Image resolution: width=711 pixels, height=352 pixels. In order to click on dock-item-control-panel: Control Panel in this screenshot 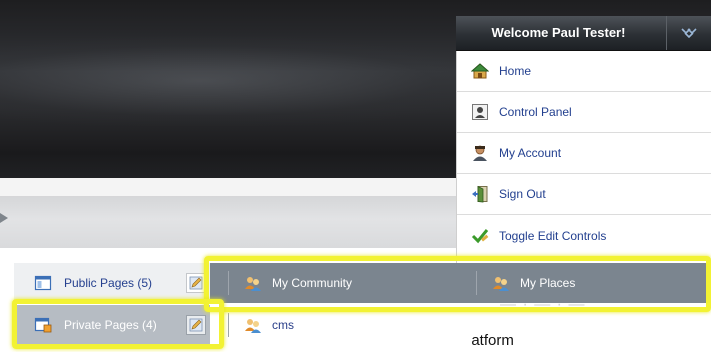, I will do `click(584, 112)`.